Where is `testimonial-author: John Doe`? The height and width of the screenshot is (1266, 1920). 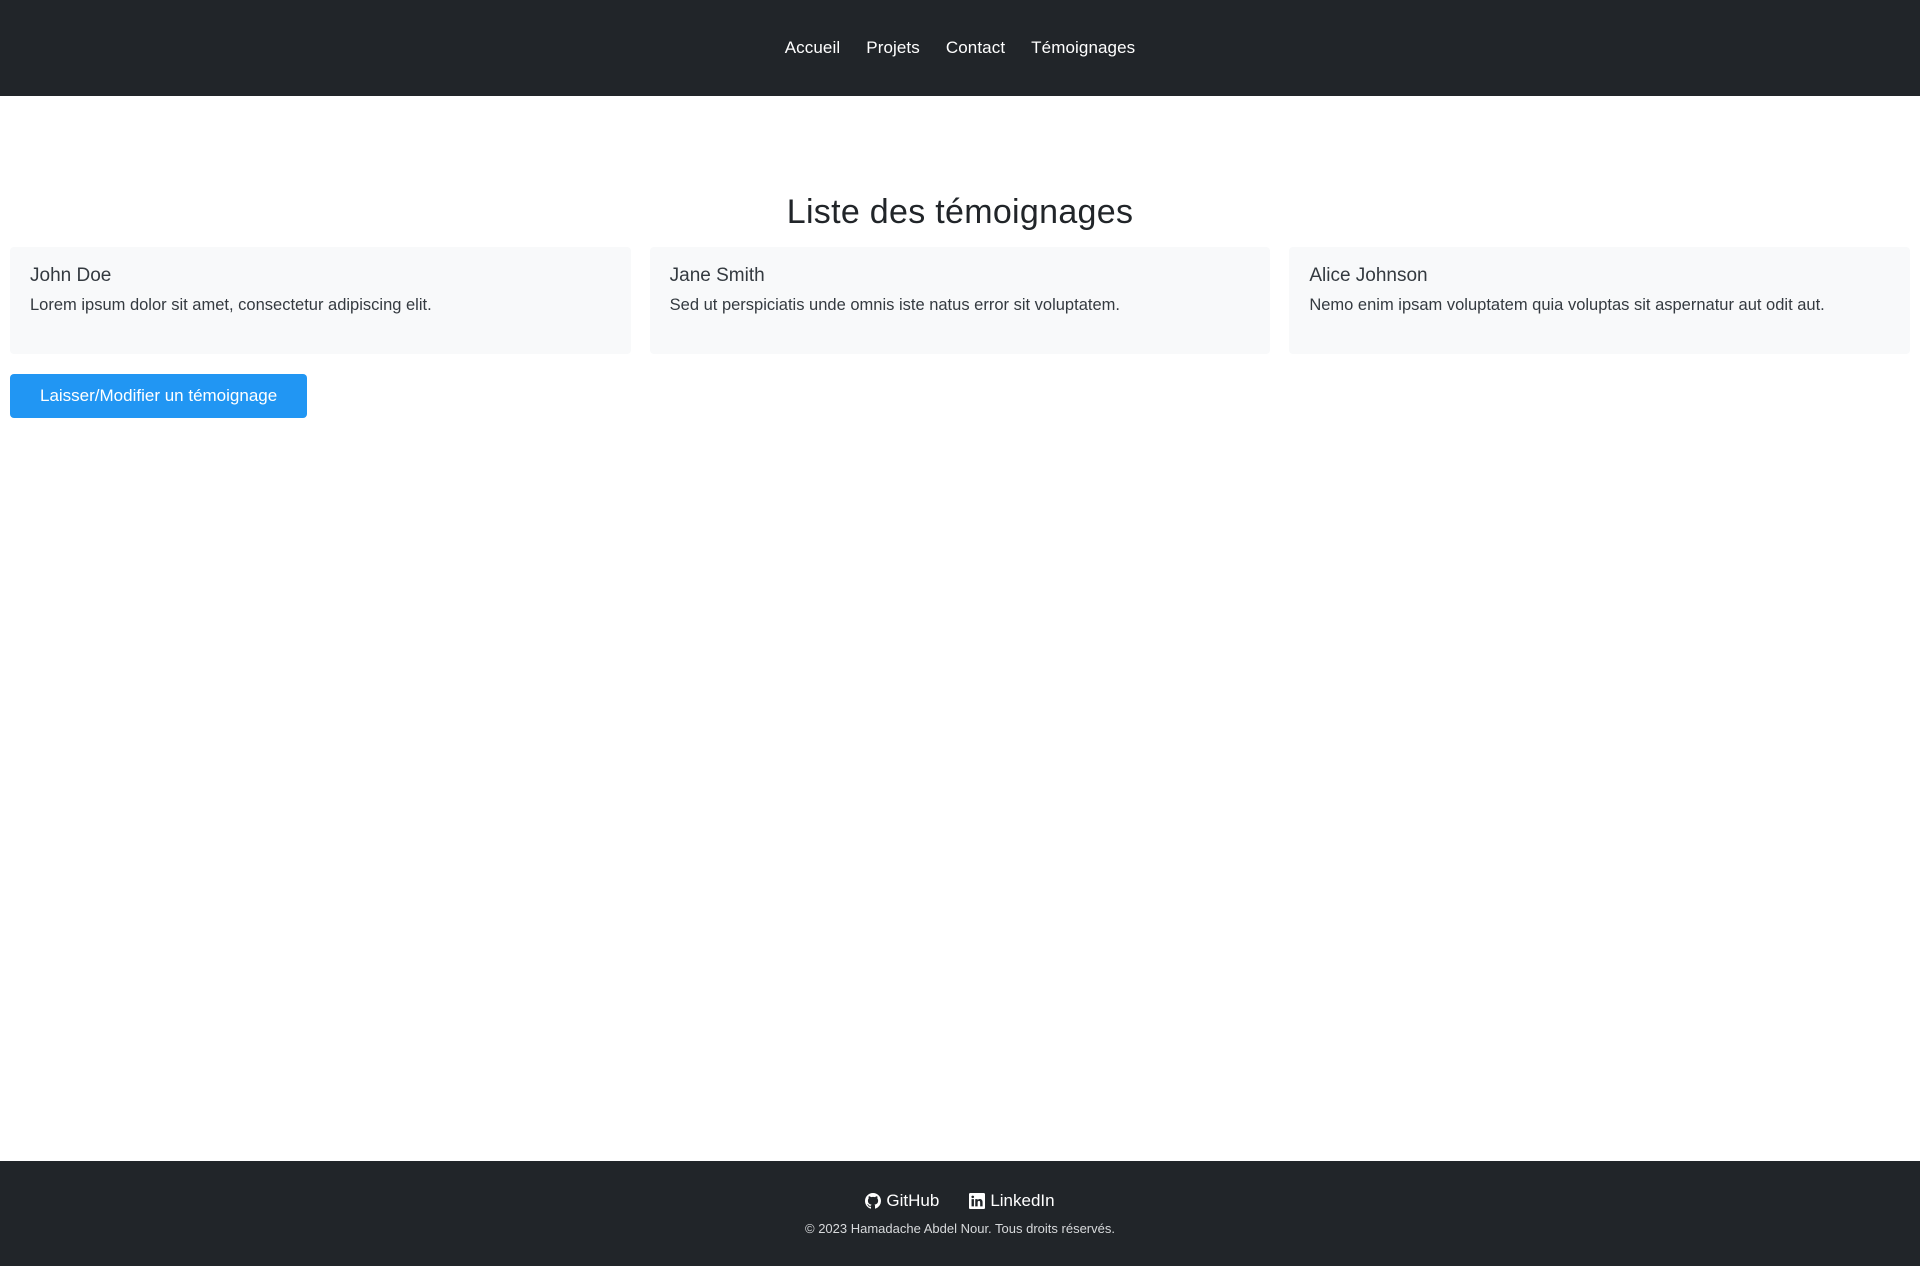 testimonial-author: John Doe is located at coordinates (71, 276).